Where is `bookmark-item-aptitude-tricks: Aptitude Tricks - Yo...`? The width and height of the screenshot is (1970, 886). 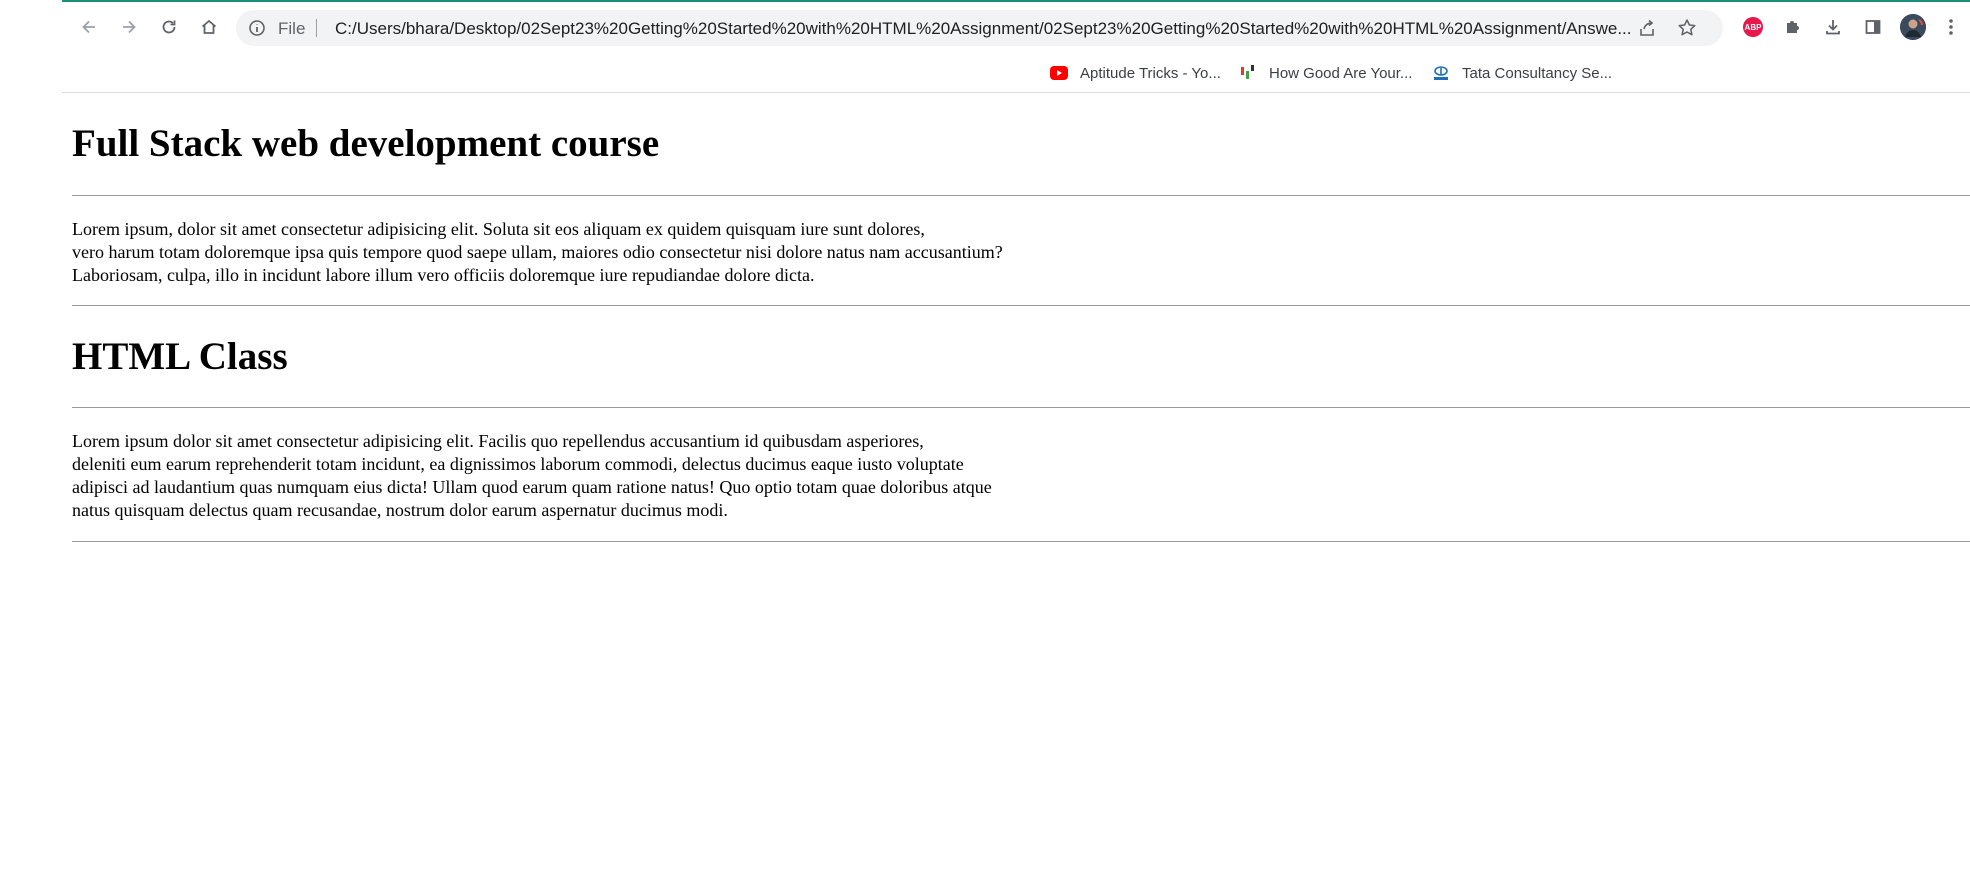 bookmark-item-aptitude-tricks: Aptitude Tricks - Yo... is located at coordinates (1135, 73).